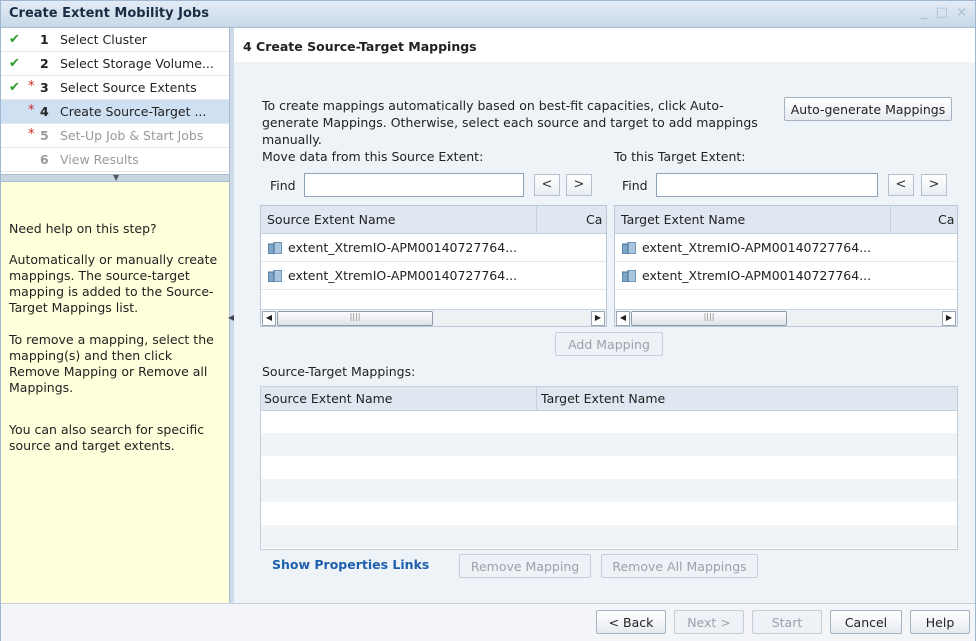 The width and height of the screenshot is (976, 641). I want to click on source-find-label: Find, so click(283, 185).